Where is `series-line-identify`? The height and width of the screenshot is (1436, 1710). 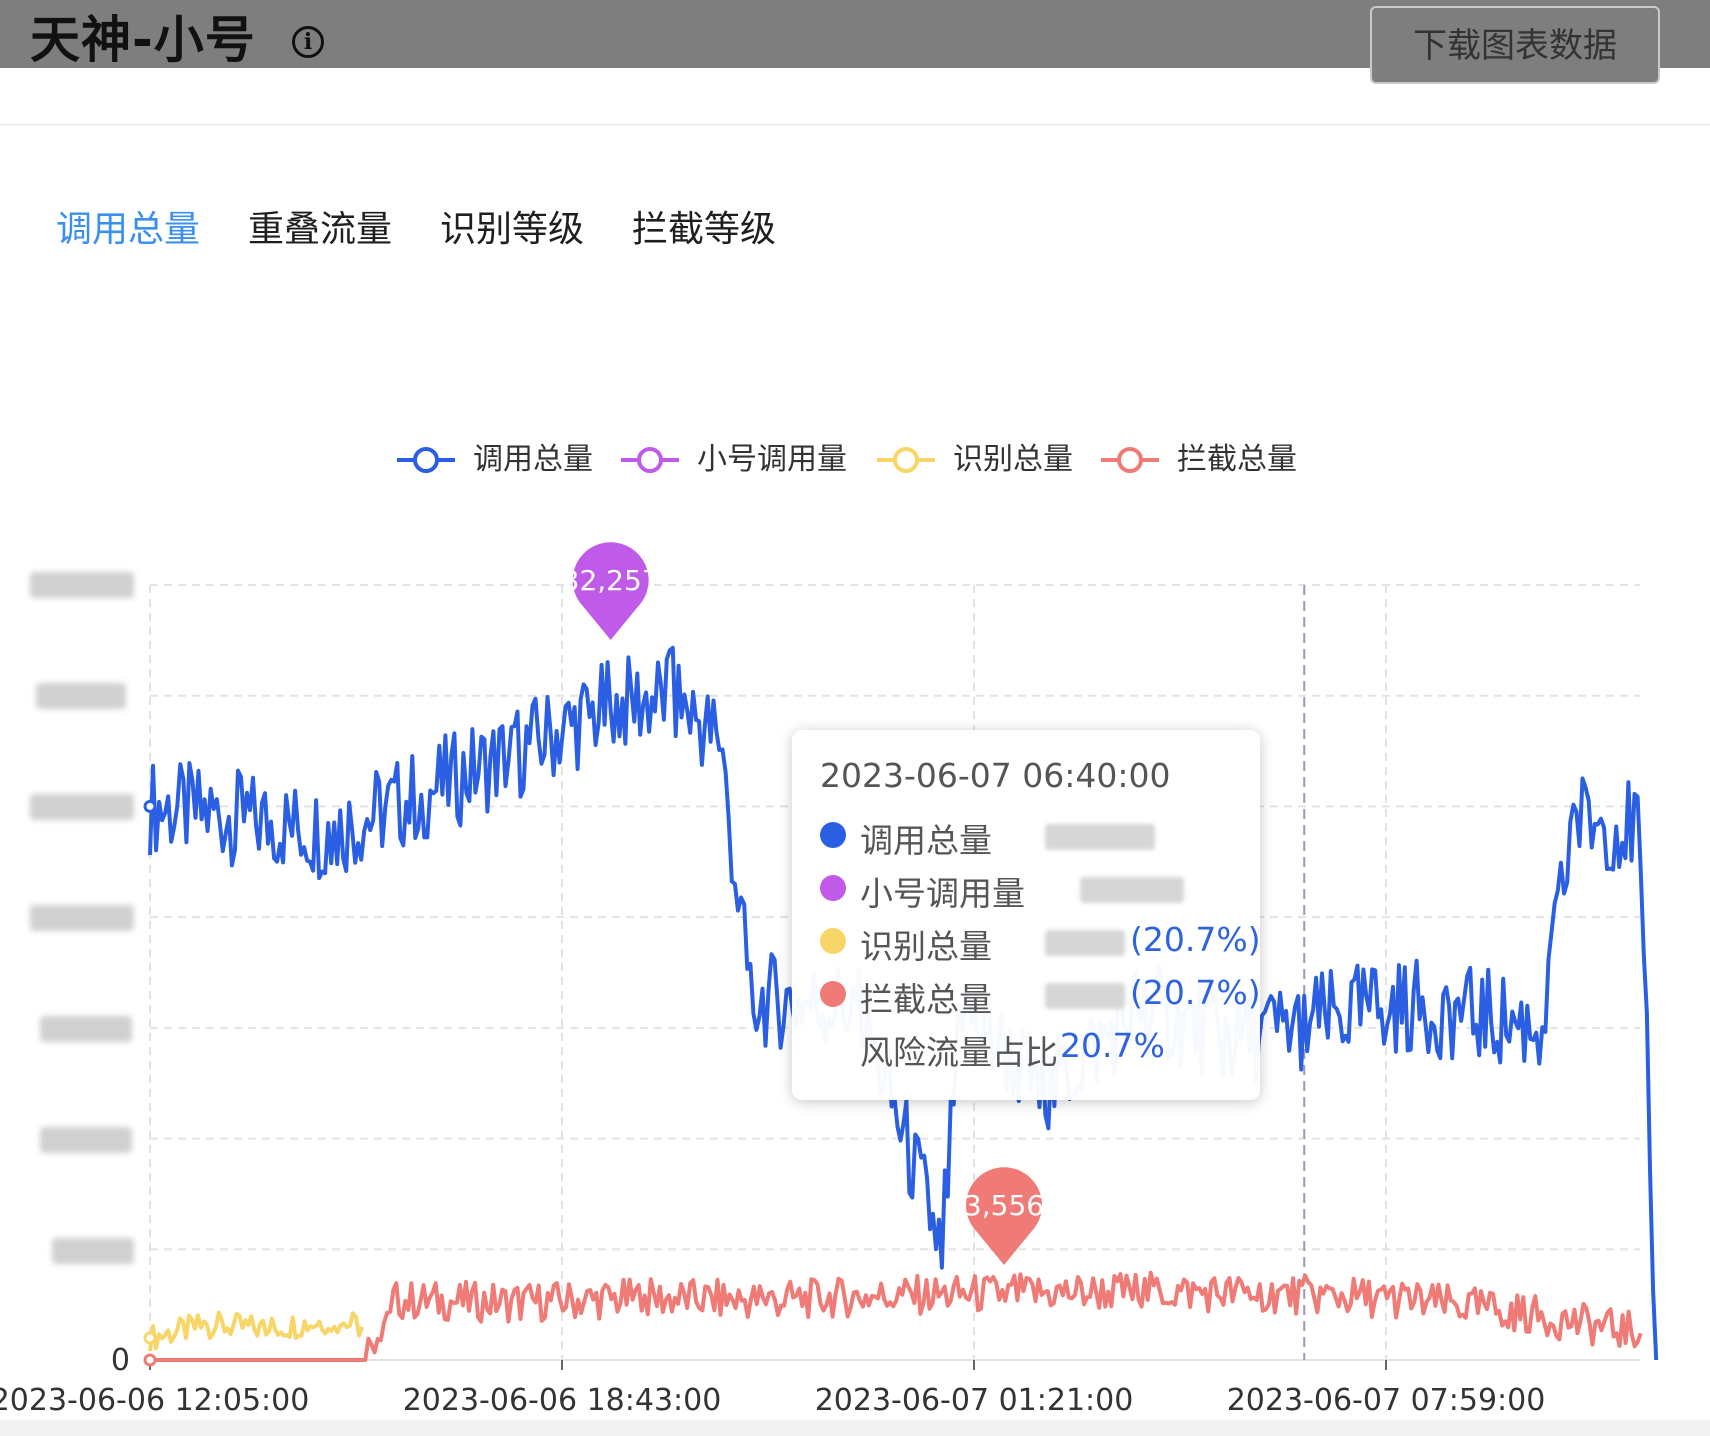
series-line-identify is located at coordinates (256, 1331).